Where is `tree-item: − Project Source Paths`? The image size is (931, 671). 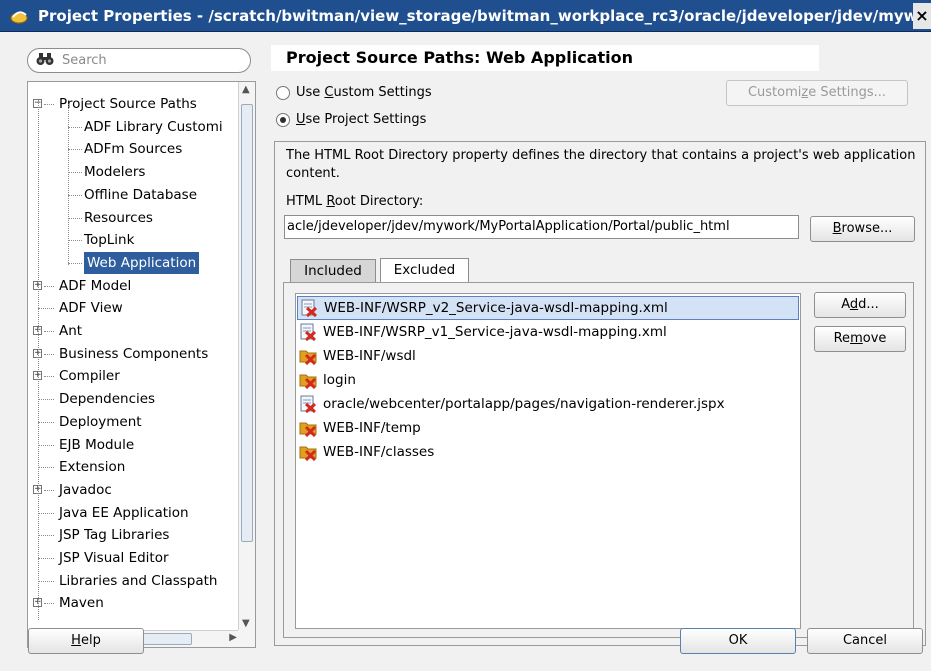 tree-item: − Project Source Paths is located at coordinates (133, 104).